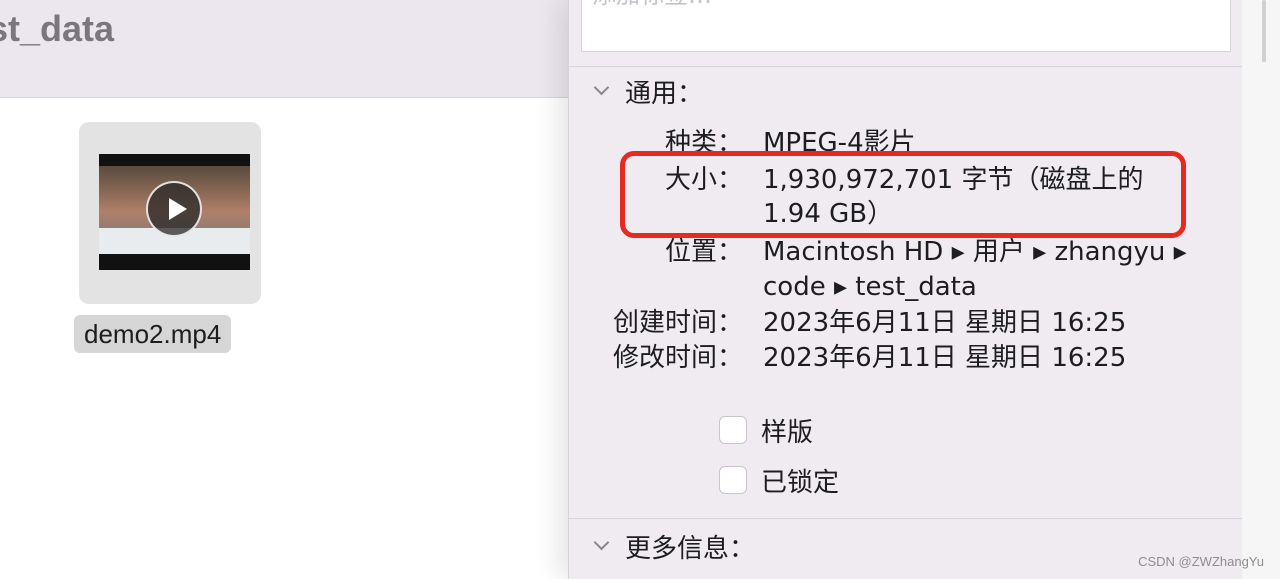 The width and height of the screenshot is (1280, 579). I want to click on more-info-section-header: 更多信息：, so click(674, 546).